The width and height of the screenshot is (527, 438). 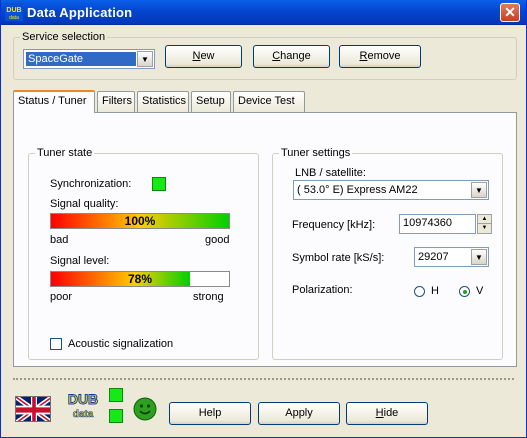 I want to click on lnb-label: LNB / satellite:, so click(x=330, y=173).